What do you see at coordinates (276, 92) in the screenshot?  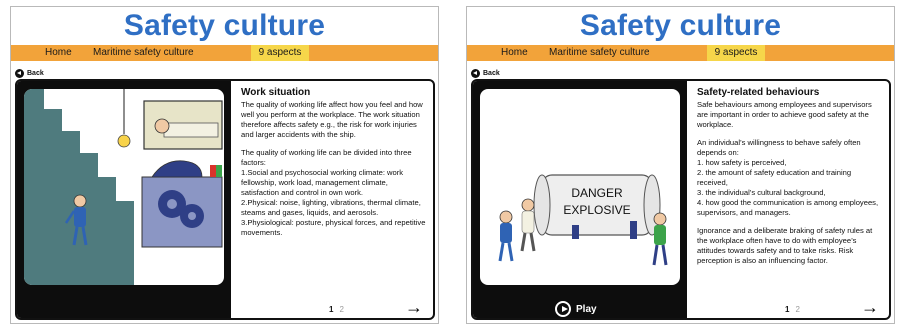 I see `slide-title: Work situation` at bounding box center [276, 92].